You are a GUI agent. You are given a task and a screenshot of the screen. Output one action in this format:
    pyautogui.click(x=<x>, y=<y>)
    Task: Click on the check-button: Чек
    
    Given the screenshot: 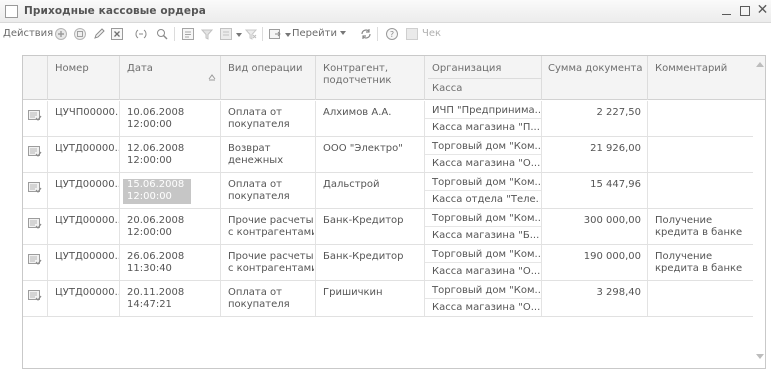 What is the action you would take?
    pyautogui.click(x=431, y=34)
    